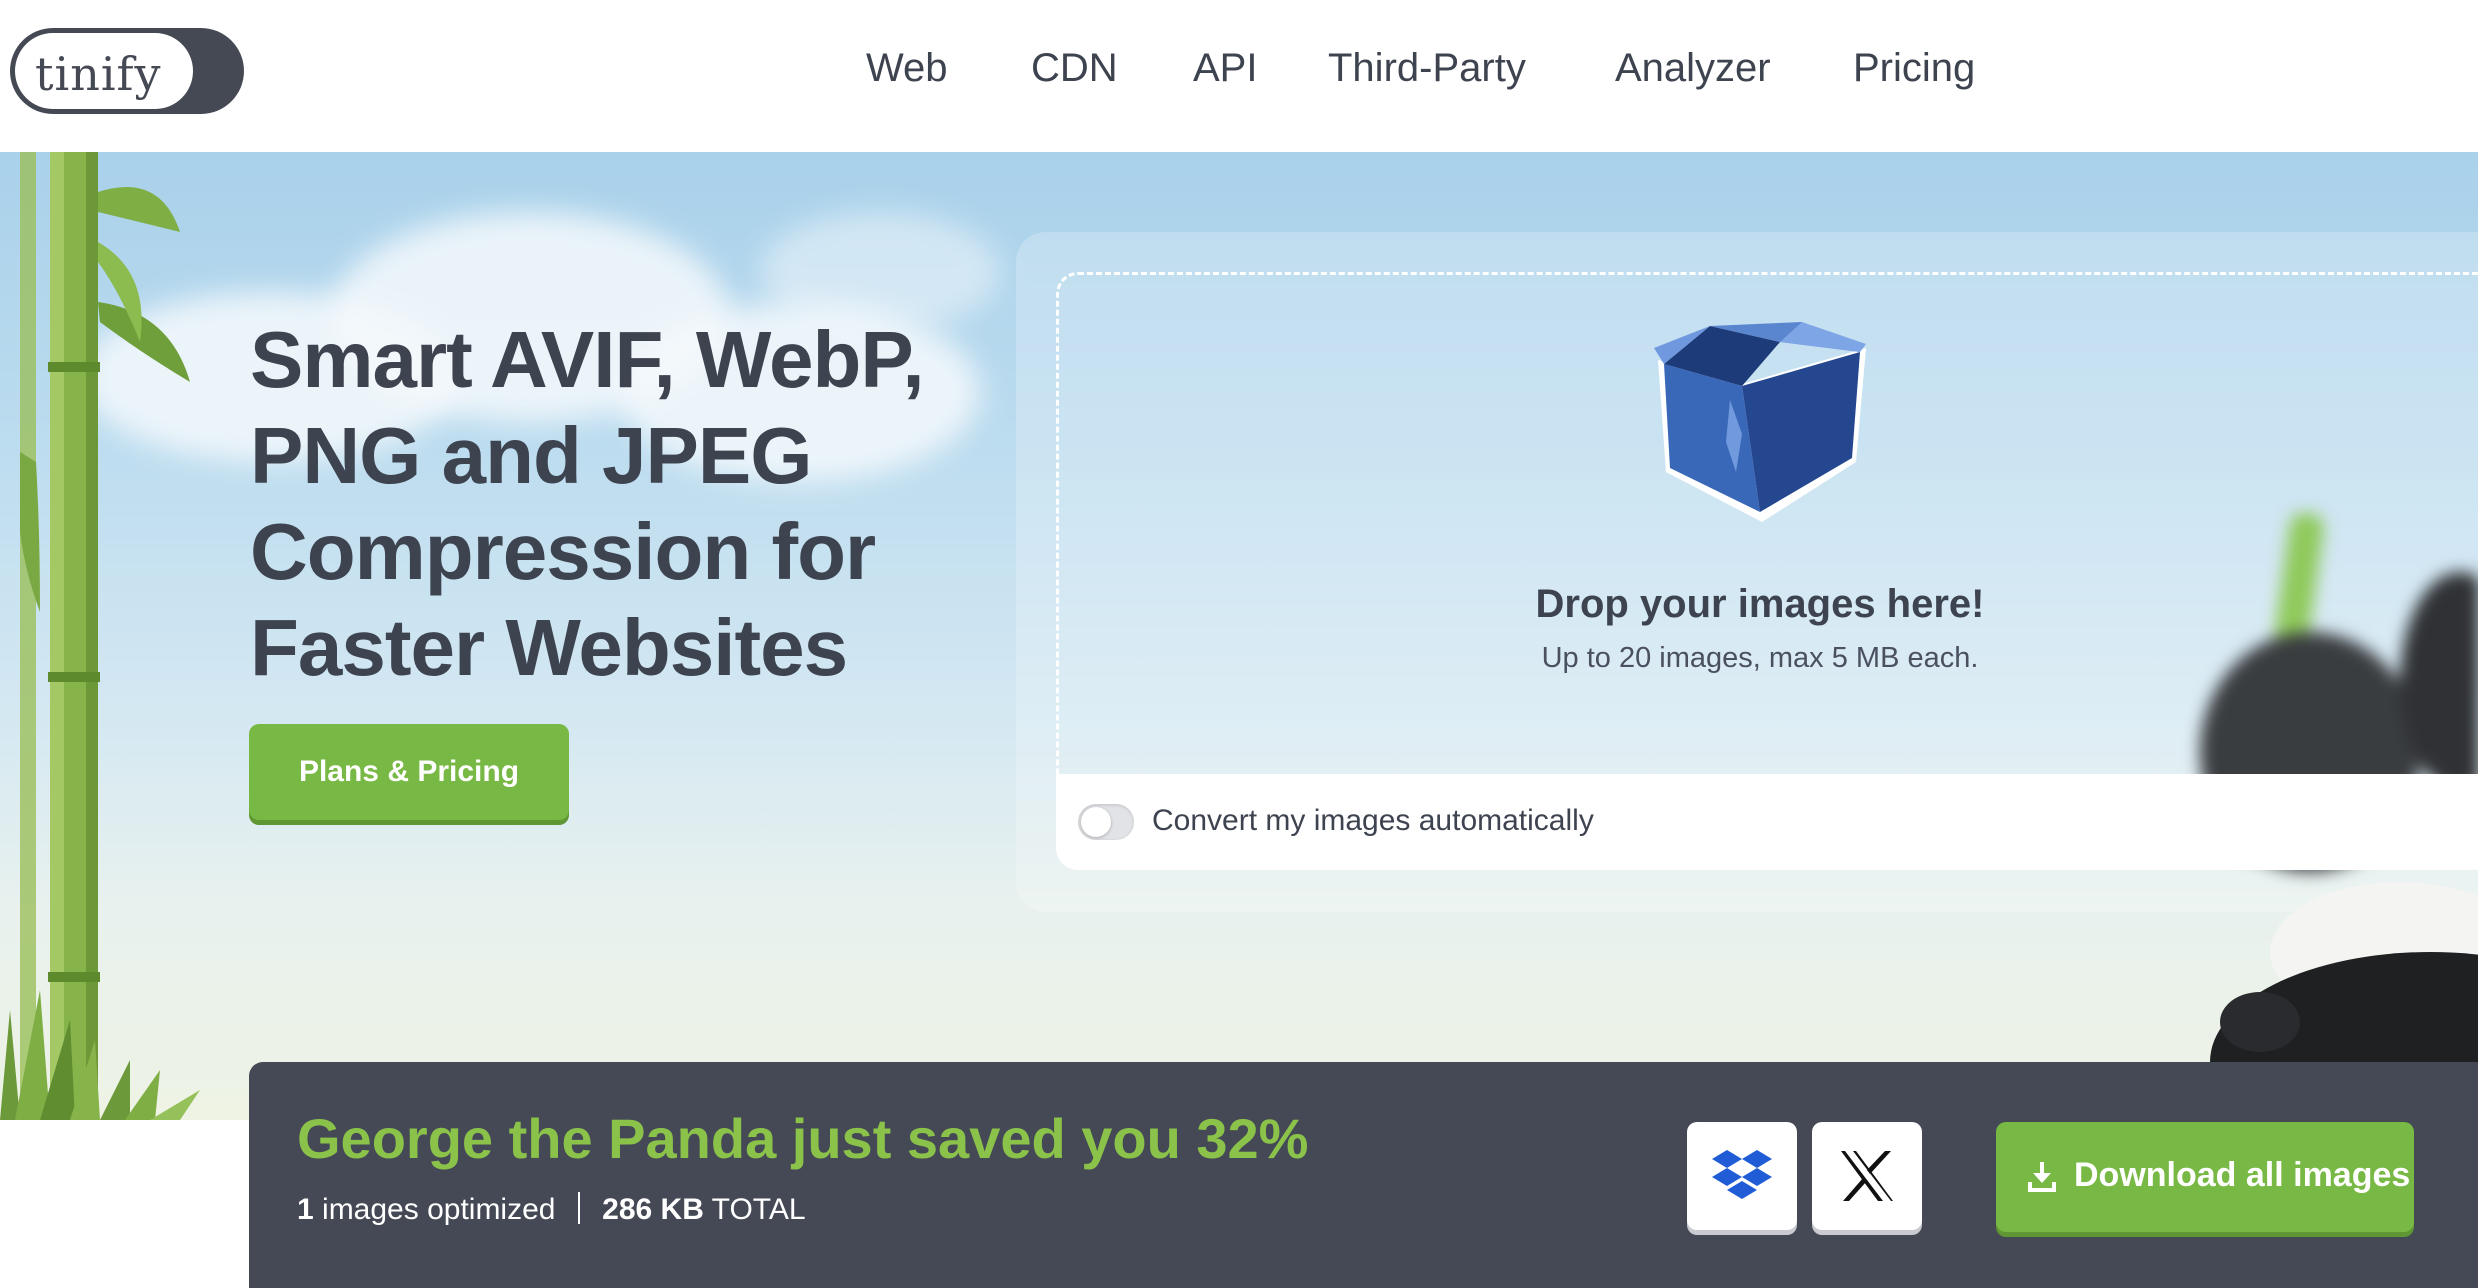 This screenshot has height=1288, width=2478. What do you see at coordinates (907, 68) in the screenshot?
I see `nav-link-web: Web` at bounding box center [907, 68].